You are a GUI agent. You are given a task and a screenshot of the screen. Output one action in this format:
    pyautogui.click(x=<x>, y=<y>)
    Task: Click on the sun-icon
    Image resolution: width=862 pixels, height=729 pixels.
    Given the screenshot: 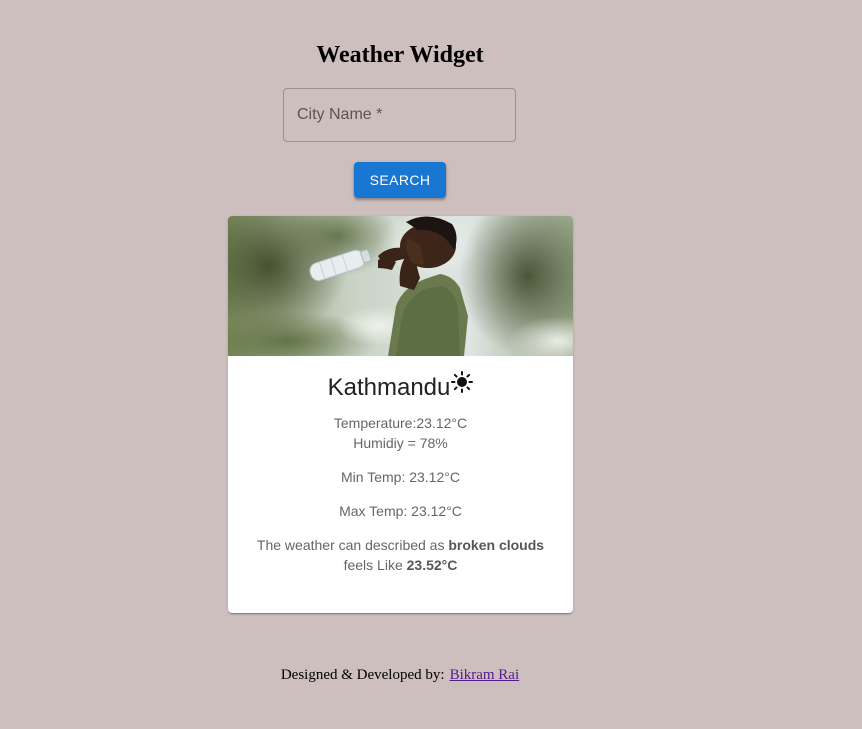 What is the action you would take?
    pyautogui.click(x=462, y=386)
    